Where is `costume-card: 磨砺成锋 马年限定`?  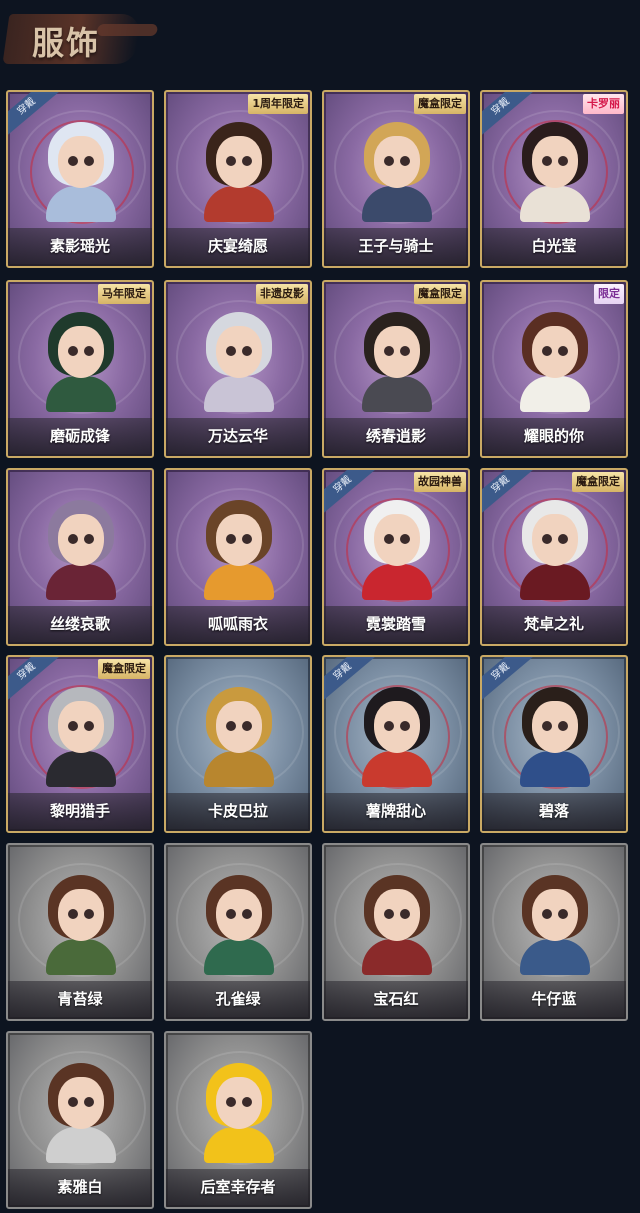
costume-card: 磨砺成锋 马年限定 is located at coordinates (80, 369).